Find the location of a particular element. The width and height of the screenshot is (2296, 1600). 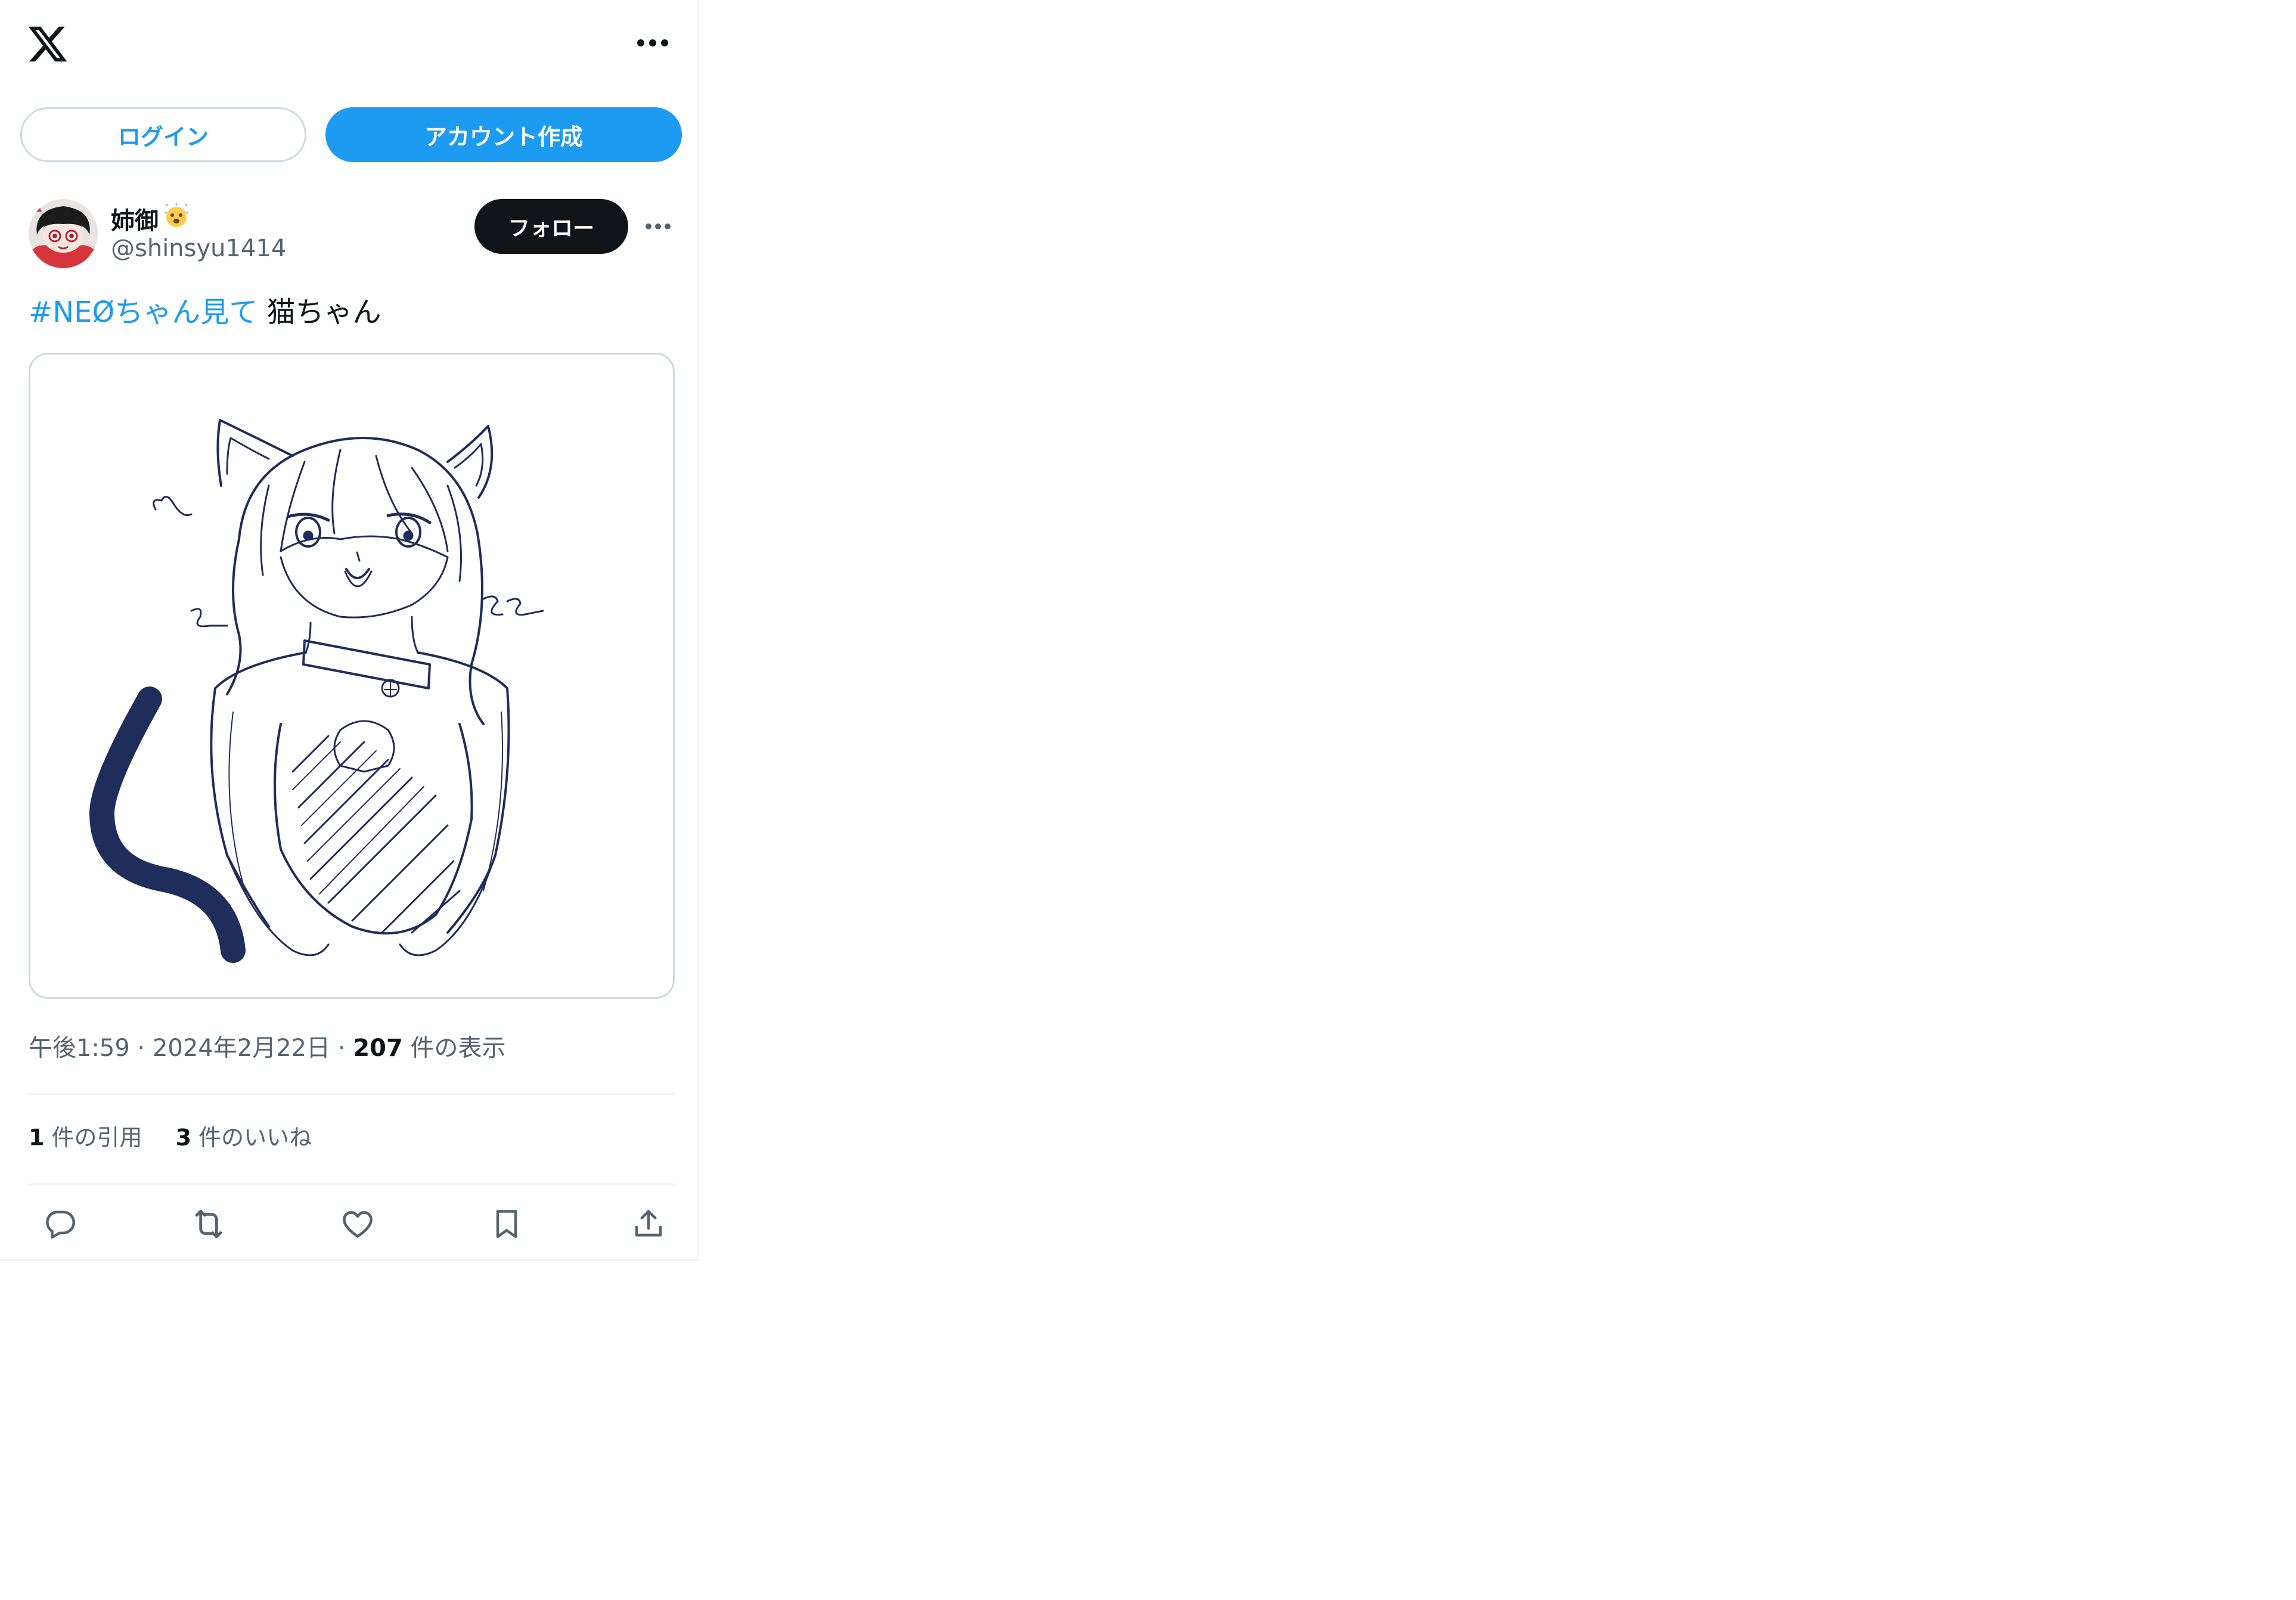

tweet-stats: 1 件の引用 3 件のいいね is located at coordinates (171, 1136).